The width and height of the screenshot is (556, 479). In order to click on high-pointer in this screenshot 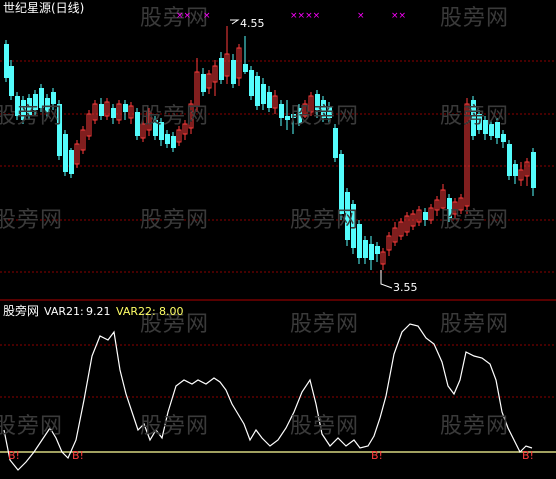, I will do `click(235, 22)`.